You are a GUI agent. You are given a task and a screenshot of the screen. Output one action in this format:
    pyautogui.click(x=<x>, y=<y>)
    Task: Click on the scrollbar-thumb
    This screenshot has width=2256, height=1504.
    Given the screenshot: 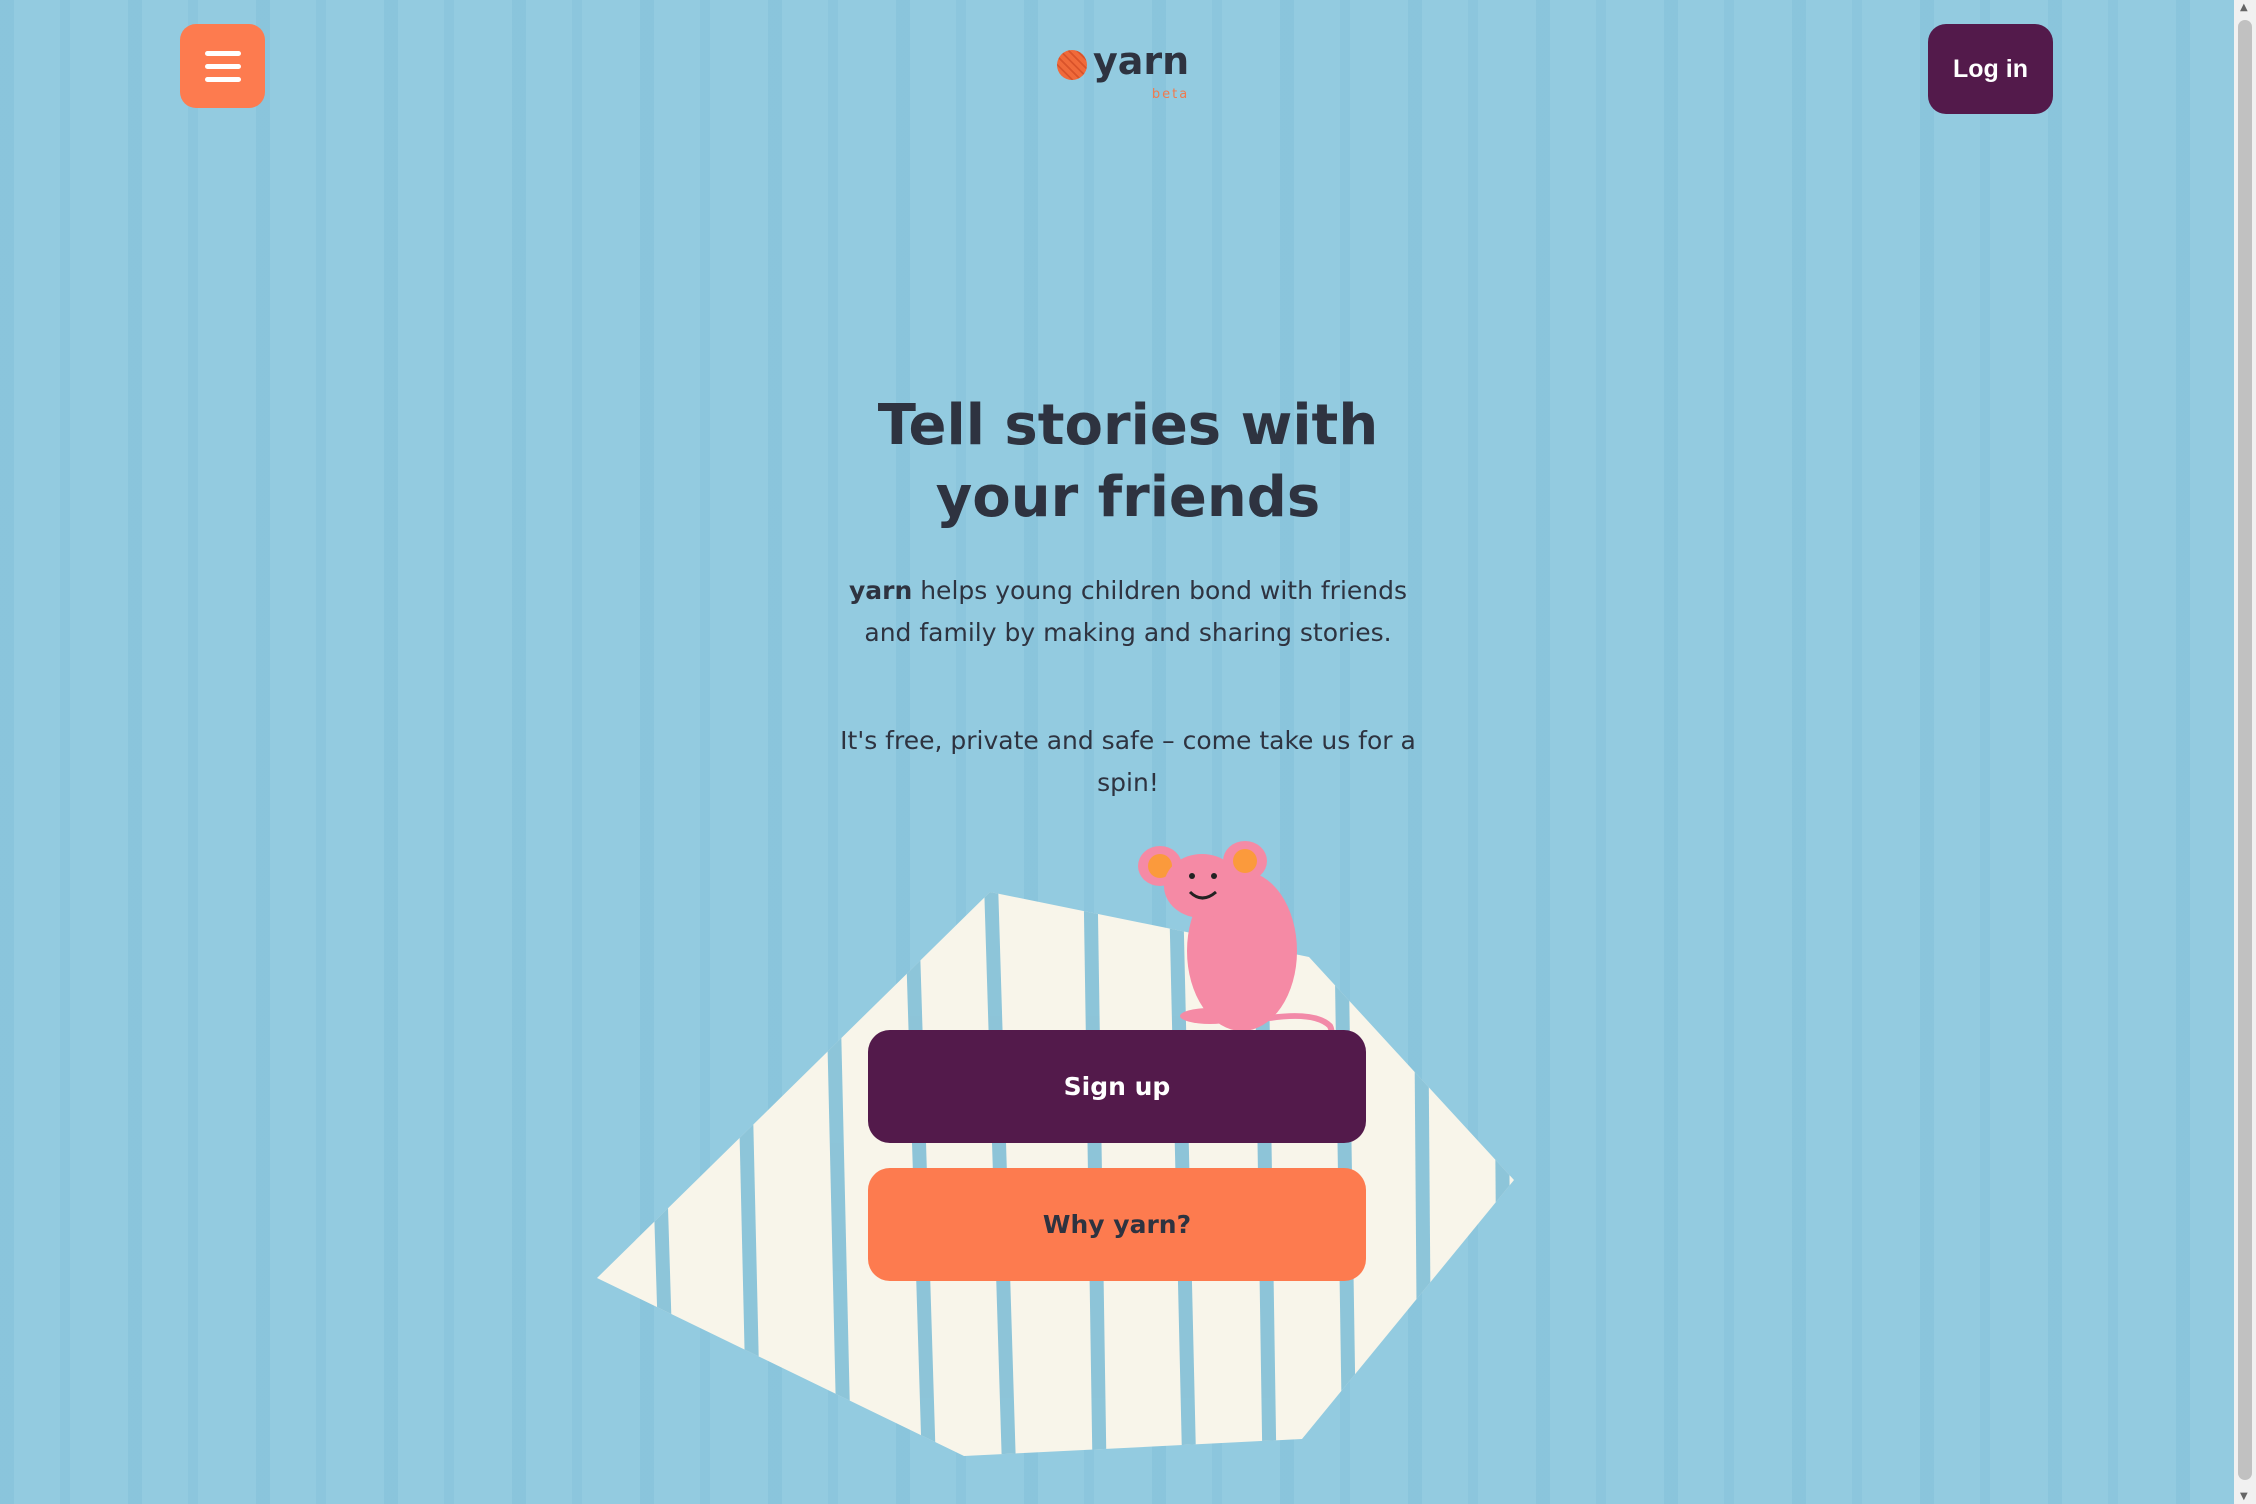 What is the action you would take?
    pyautogui.click(x=2245, y=750)
    